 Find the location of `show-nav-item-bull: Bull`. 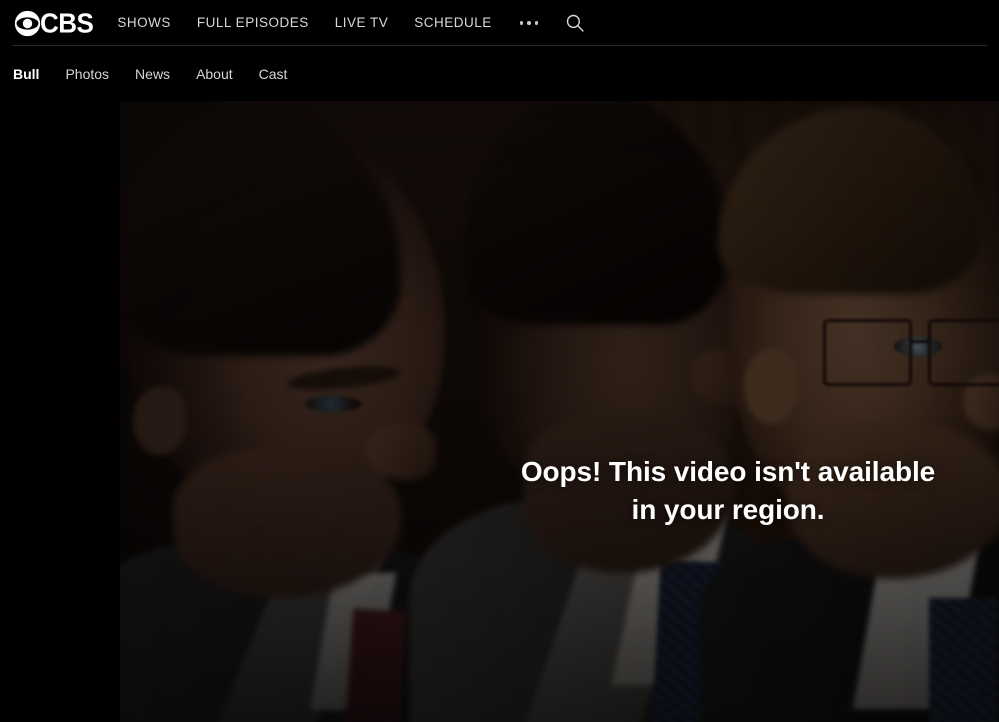

show-nav-item-bull: Bull is located at coordinates (26, 74).